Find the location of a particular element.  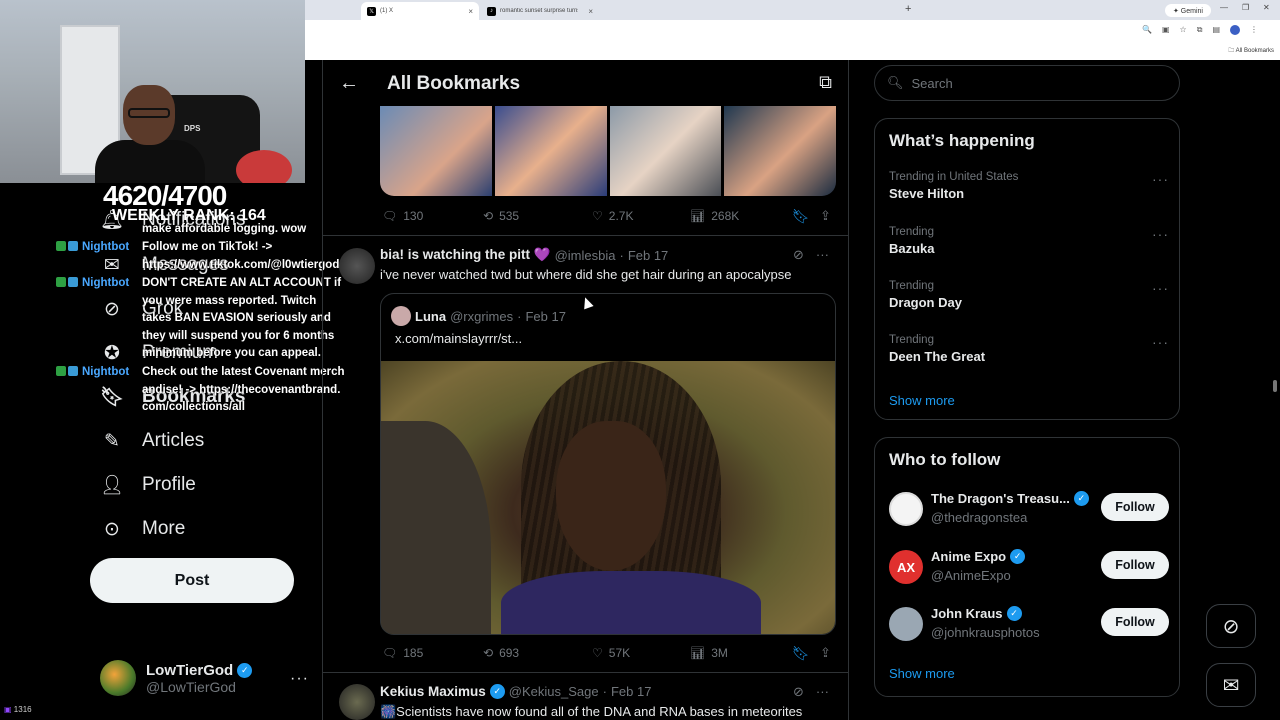

person-icon: 👤︎ is located at coordinates (112, 485).